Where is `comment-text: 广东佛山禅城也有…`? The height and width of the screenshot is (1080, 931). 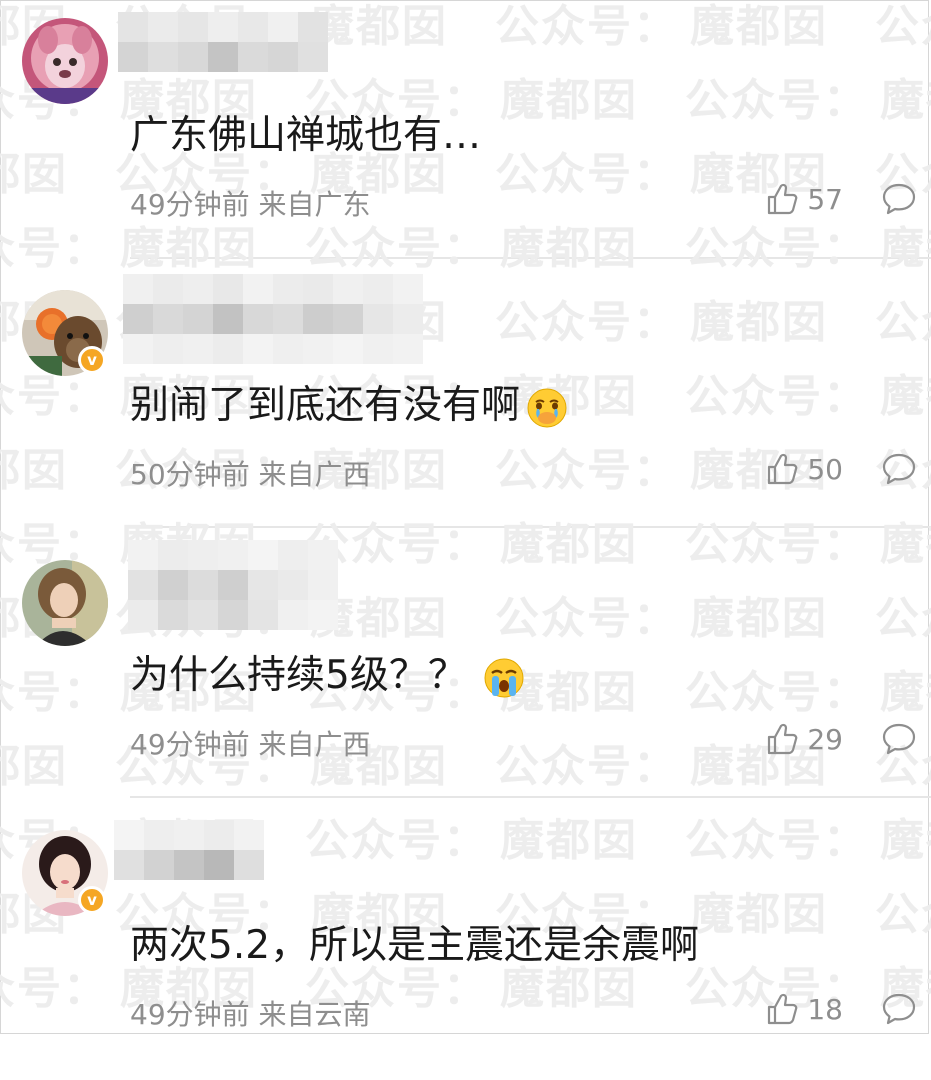 comment-text: 广东佛山禅城也有… is located at coordinates (306, 135).